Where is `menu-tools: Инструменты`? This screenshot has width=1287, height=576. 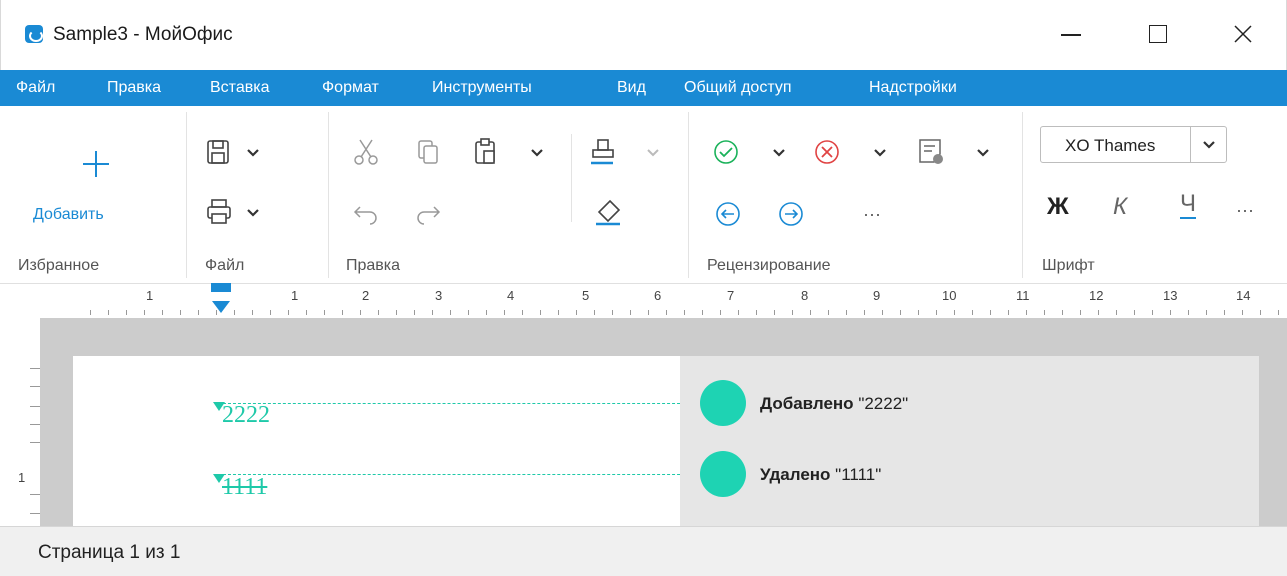 menu-tools: Инструменты is located at coordinates (482, 88).